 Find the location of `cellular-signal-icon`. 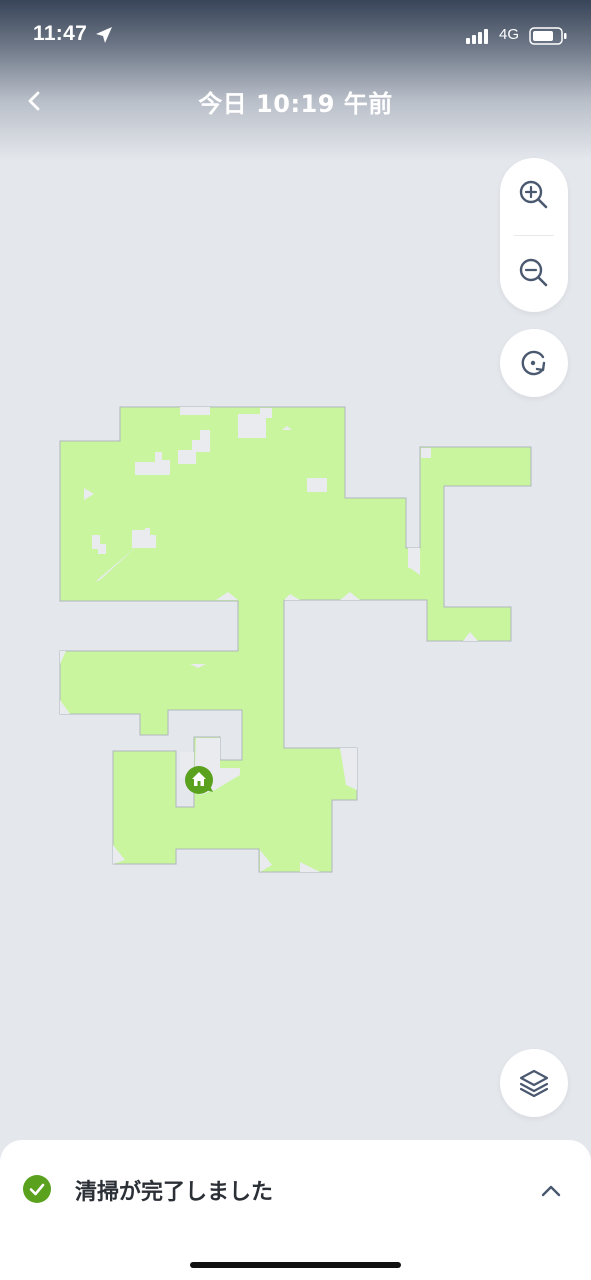

cellular-signal-icon is located at coordinates (477, 36).